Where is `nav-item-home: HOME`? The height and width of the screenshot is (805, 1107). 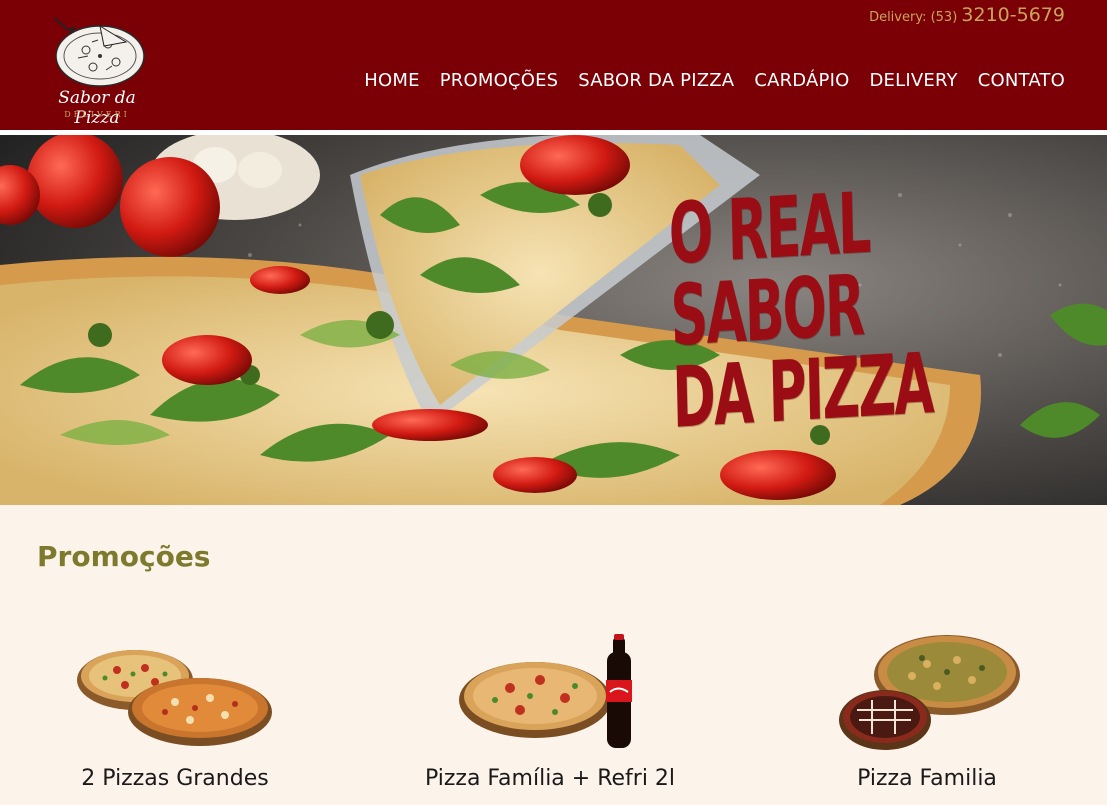 nav-item-home: HOME is located at coordinates (391, 80).